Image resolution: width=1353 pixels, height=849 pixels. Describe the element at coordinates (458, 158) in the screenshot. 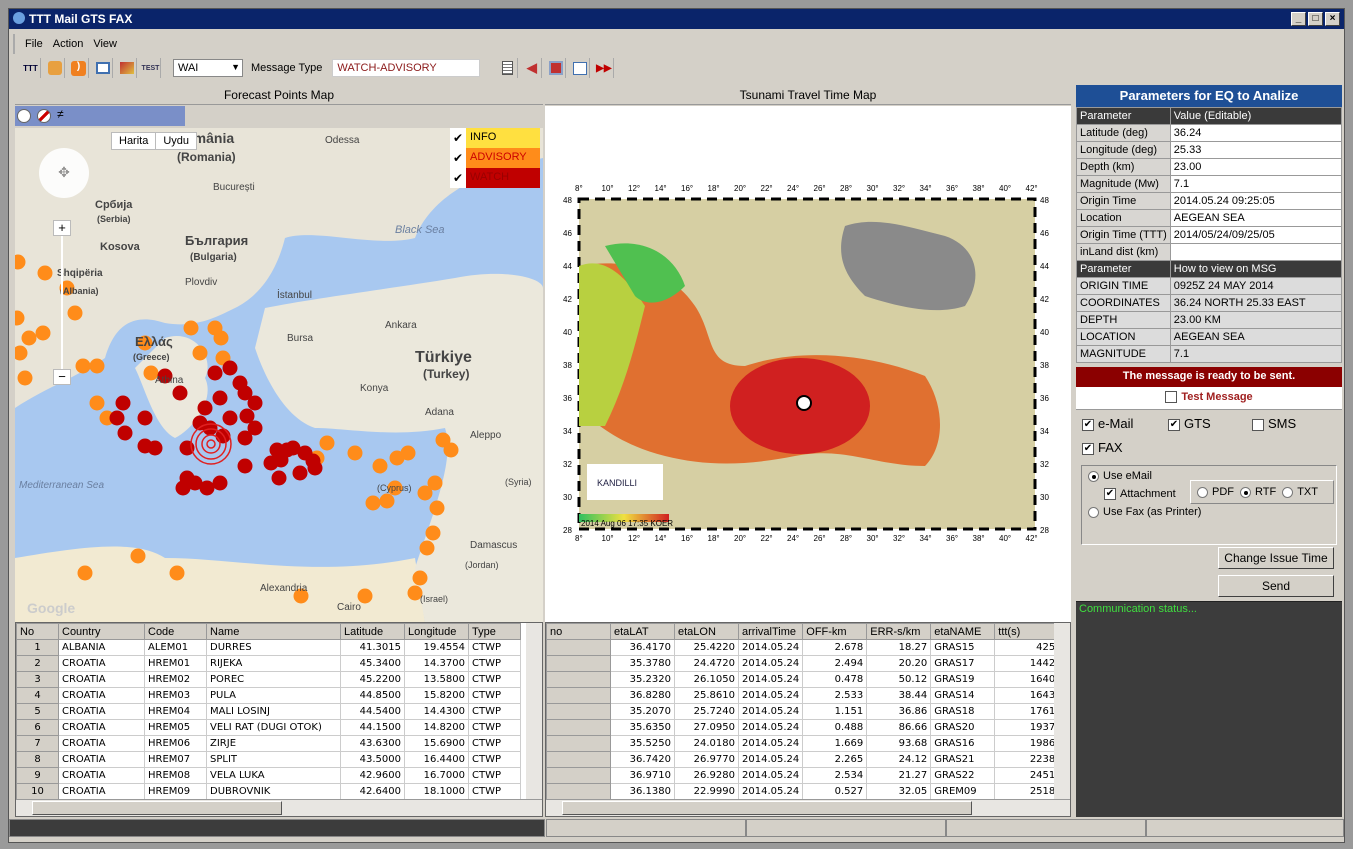

I see `advisory-checkbox: ✔` at that location.